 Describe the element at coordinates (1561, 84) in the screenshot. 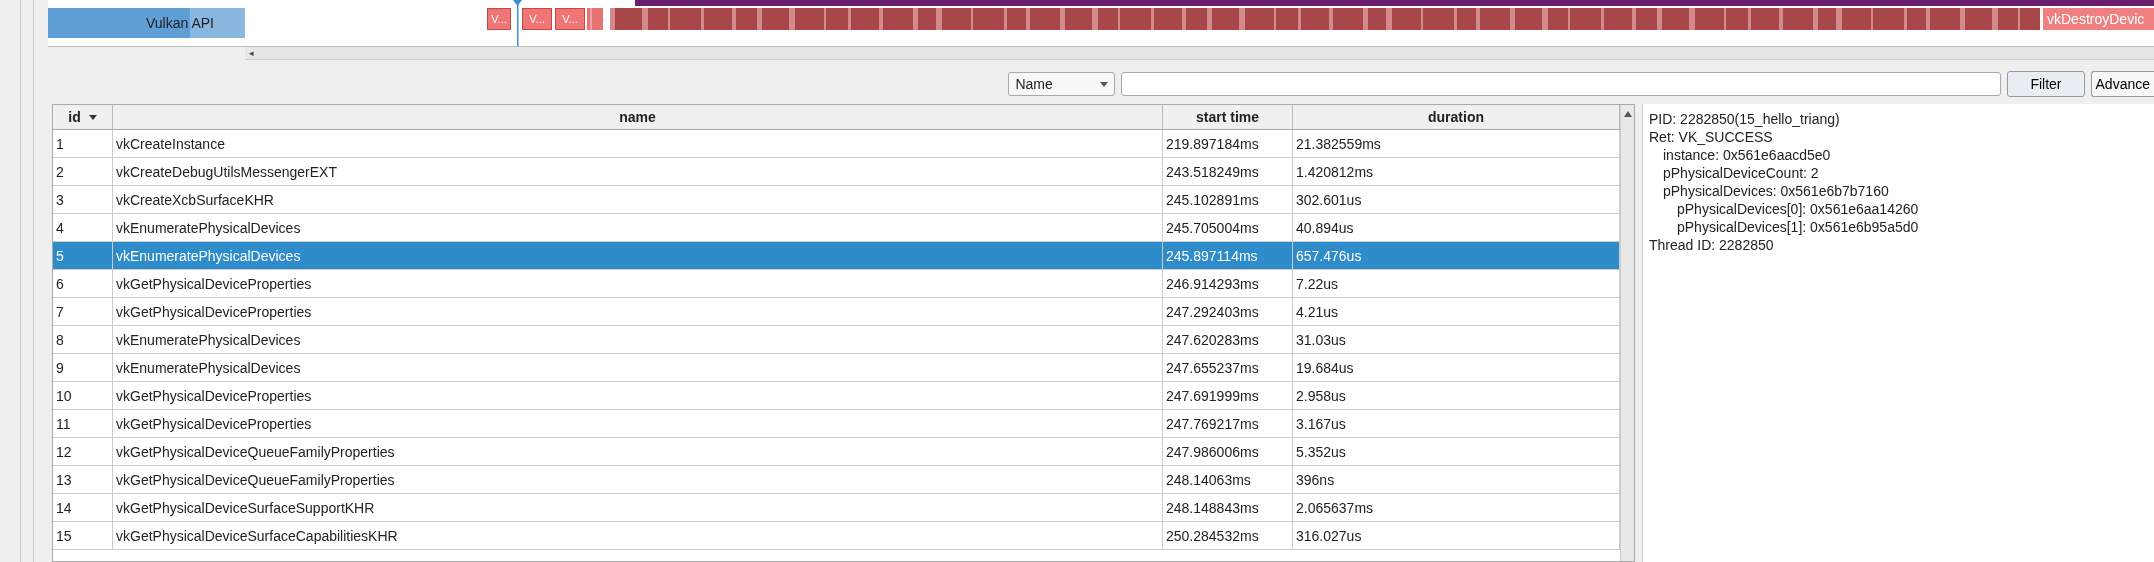

I see `filter-field` at that location.